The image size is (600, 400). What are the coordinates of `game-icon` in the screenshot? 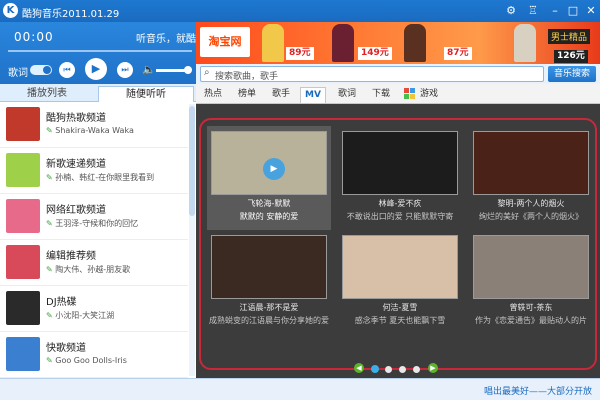 It's located at (409, 93).